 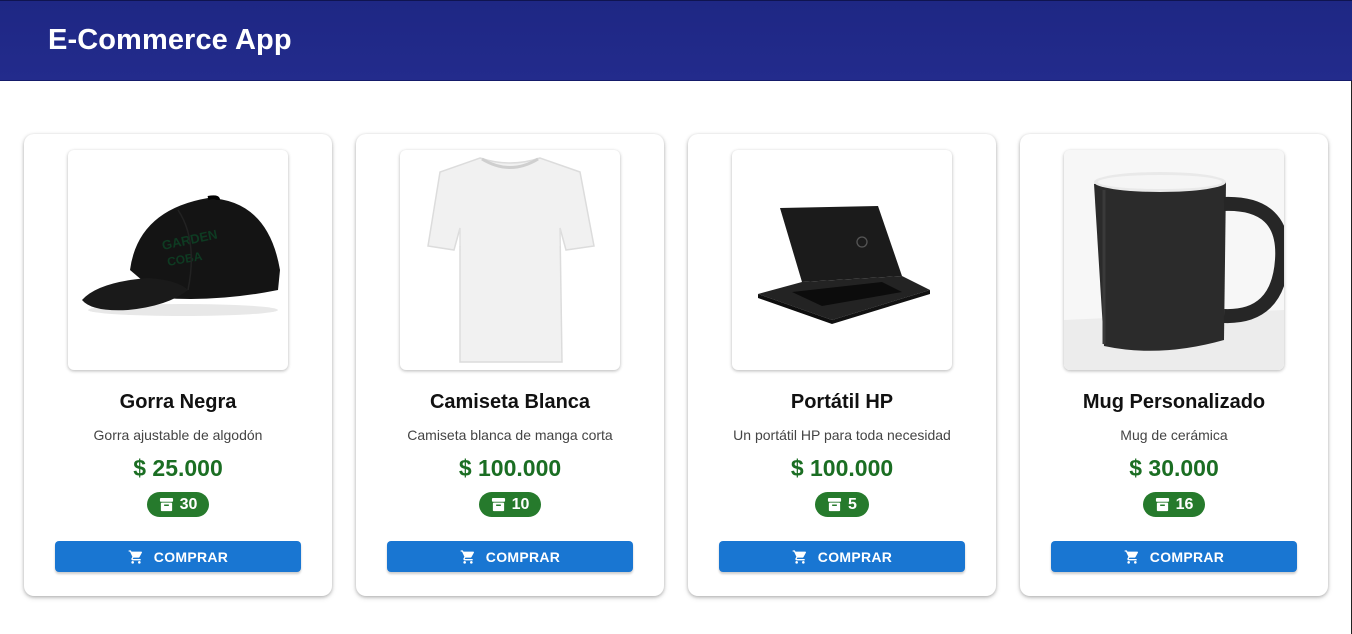 What do you see at coordinates (1174, 504) in the screenshot?
I see `stock-badge: 16` at bounding box center [1174, 504].